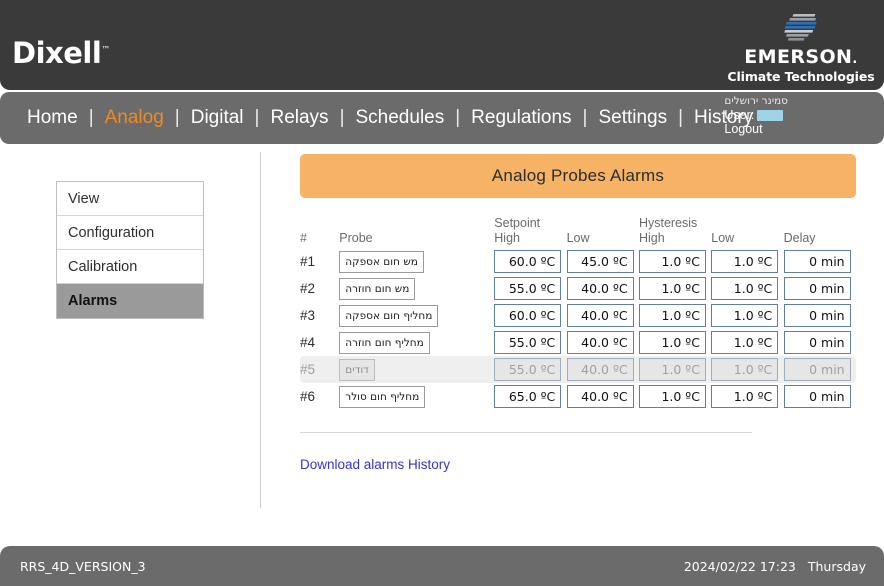 This screenshot has width=884, height=586. I want to click on setpoint-low-cell: 40.0 ºC, so click(602, 342).